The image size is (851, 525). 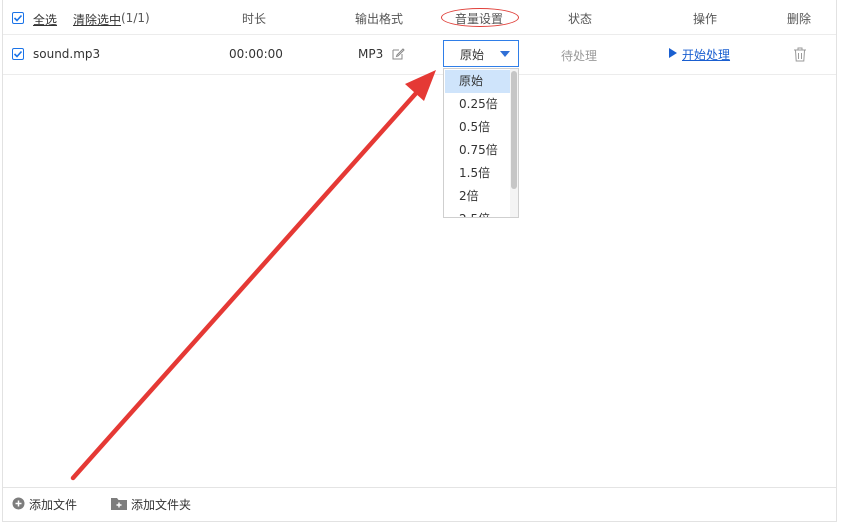 I want to click on dropdown-scrollbar-thumb, so click(x=514, y=130).